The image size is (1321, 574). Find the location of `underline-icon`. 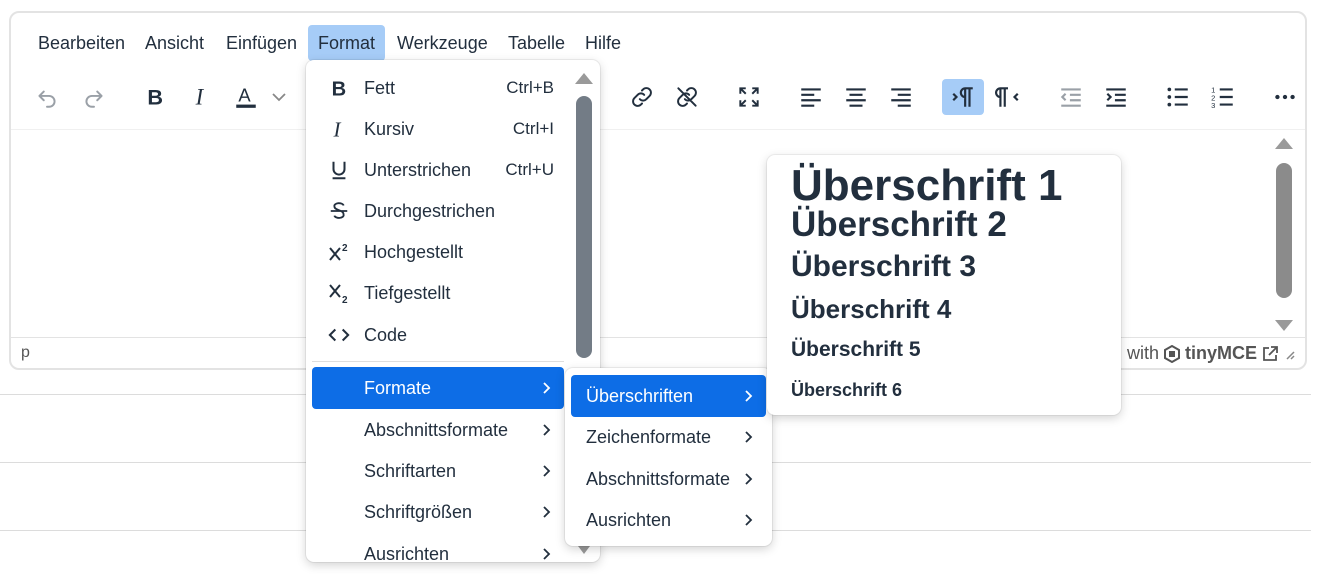

underline-icon is located at coordinates (339, 170).